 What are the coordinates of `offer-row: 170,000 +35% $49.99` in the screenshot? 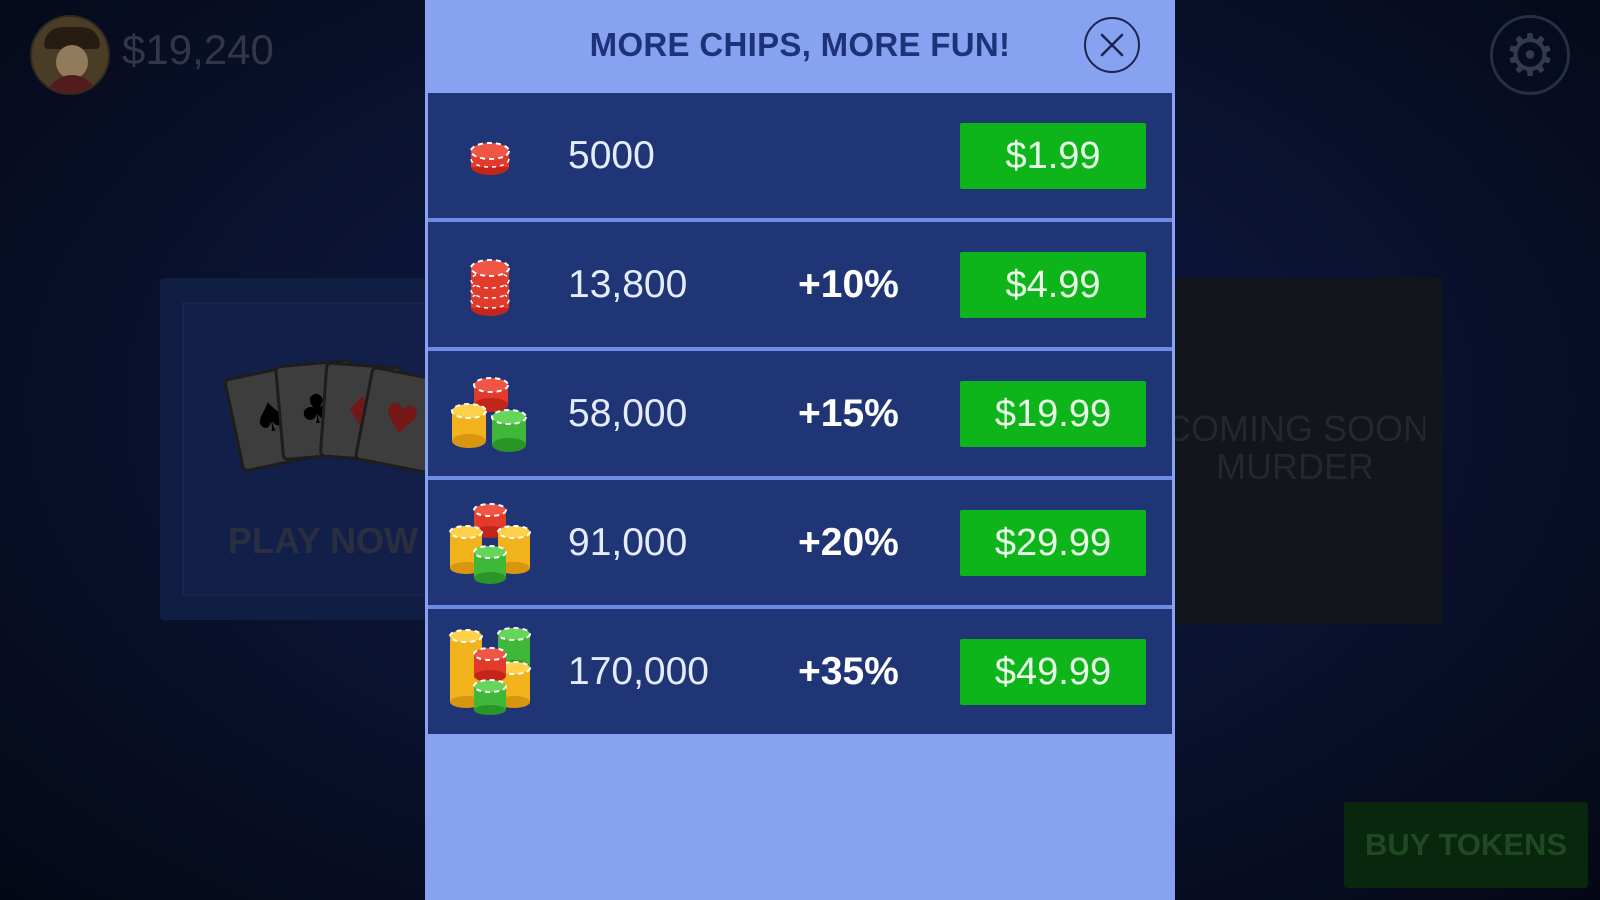 It's located at (800, 671).